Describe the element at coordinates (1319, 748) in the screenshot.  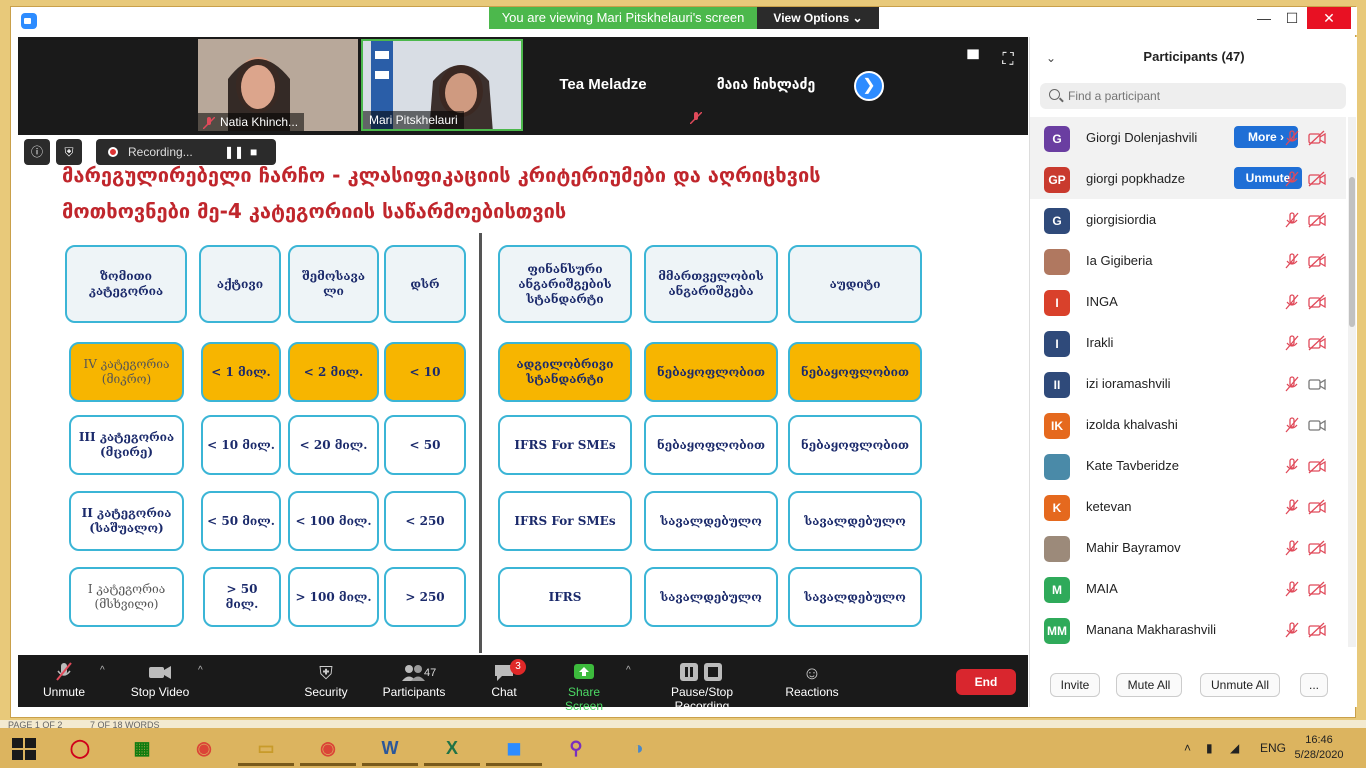
I see `clock: 16:46 5/28/2020` at that location.